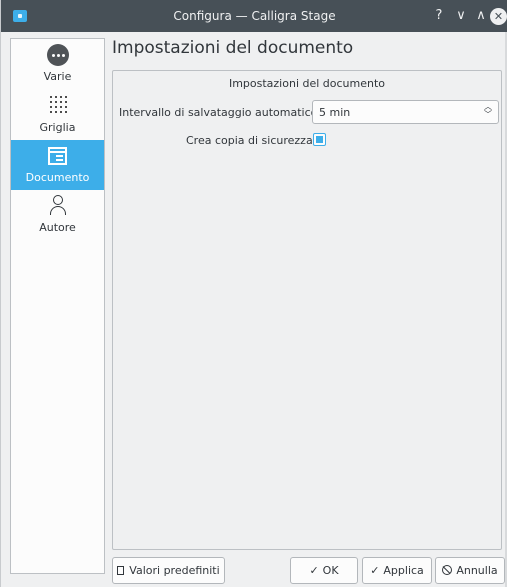 The height and width of the screenshot is (587, 507). Describe the element at coordinates (488, 112) in the screenshot. I see `spin-arrows-icon: ︿ ﹀` at that location.